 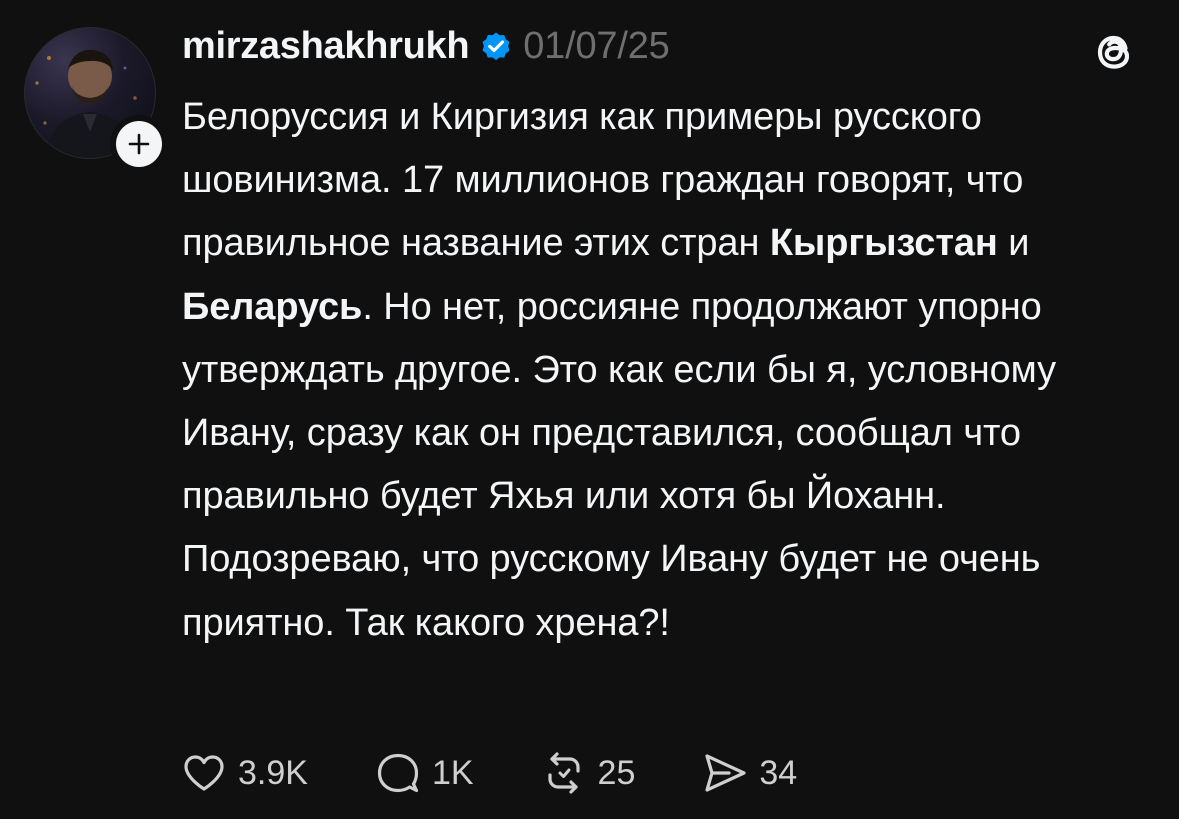 I want to click on like-button: 3.9K, so click(x=244, y=773).